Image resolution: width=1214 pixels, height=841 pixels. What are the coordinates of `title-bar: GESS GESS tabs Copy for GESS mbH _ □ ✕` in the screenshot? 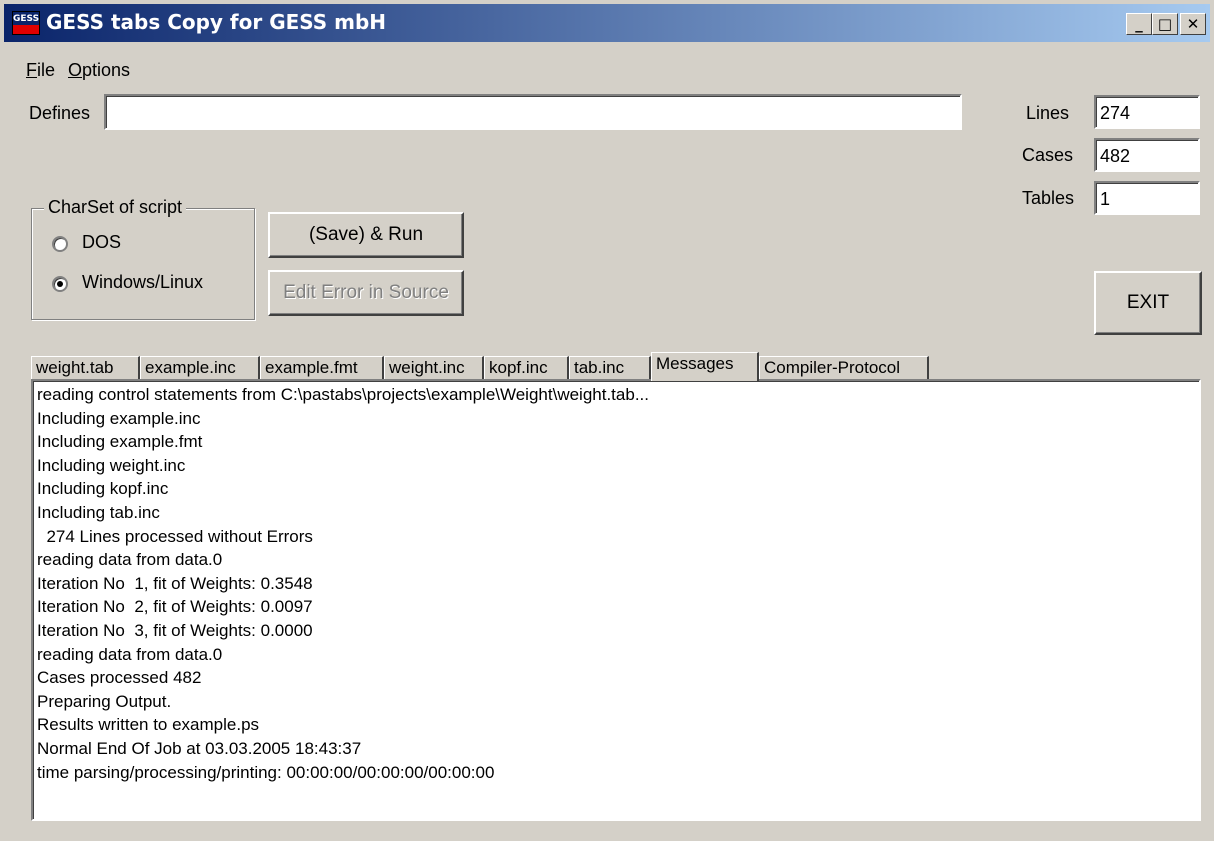 It's located at (607, 23).